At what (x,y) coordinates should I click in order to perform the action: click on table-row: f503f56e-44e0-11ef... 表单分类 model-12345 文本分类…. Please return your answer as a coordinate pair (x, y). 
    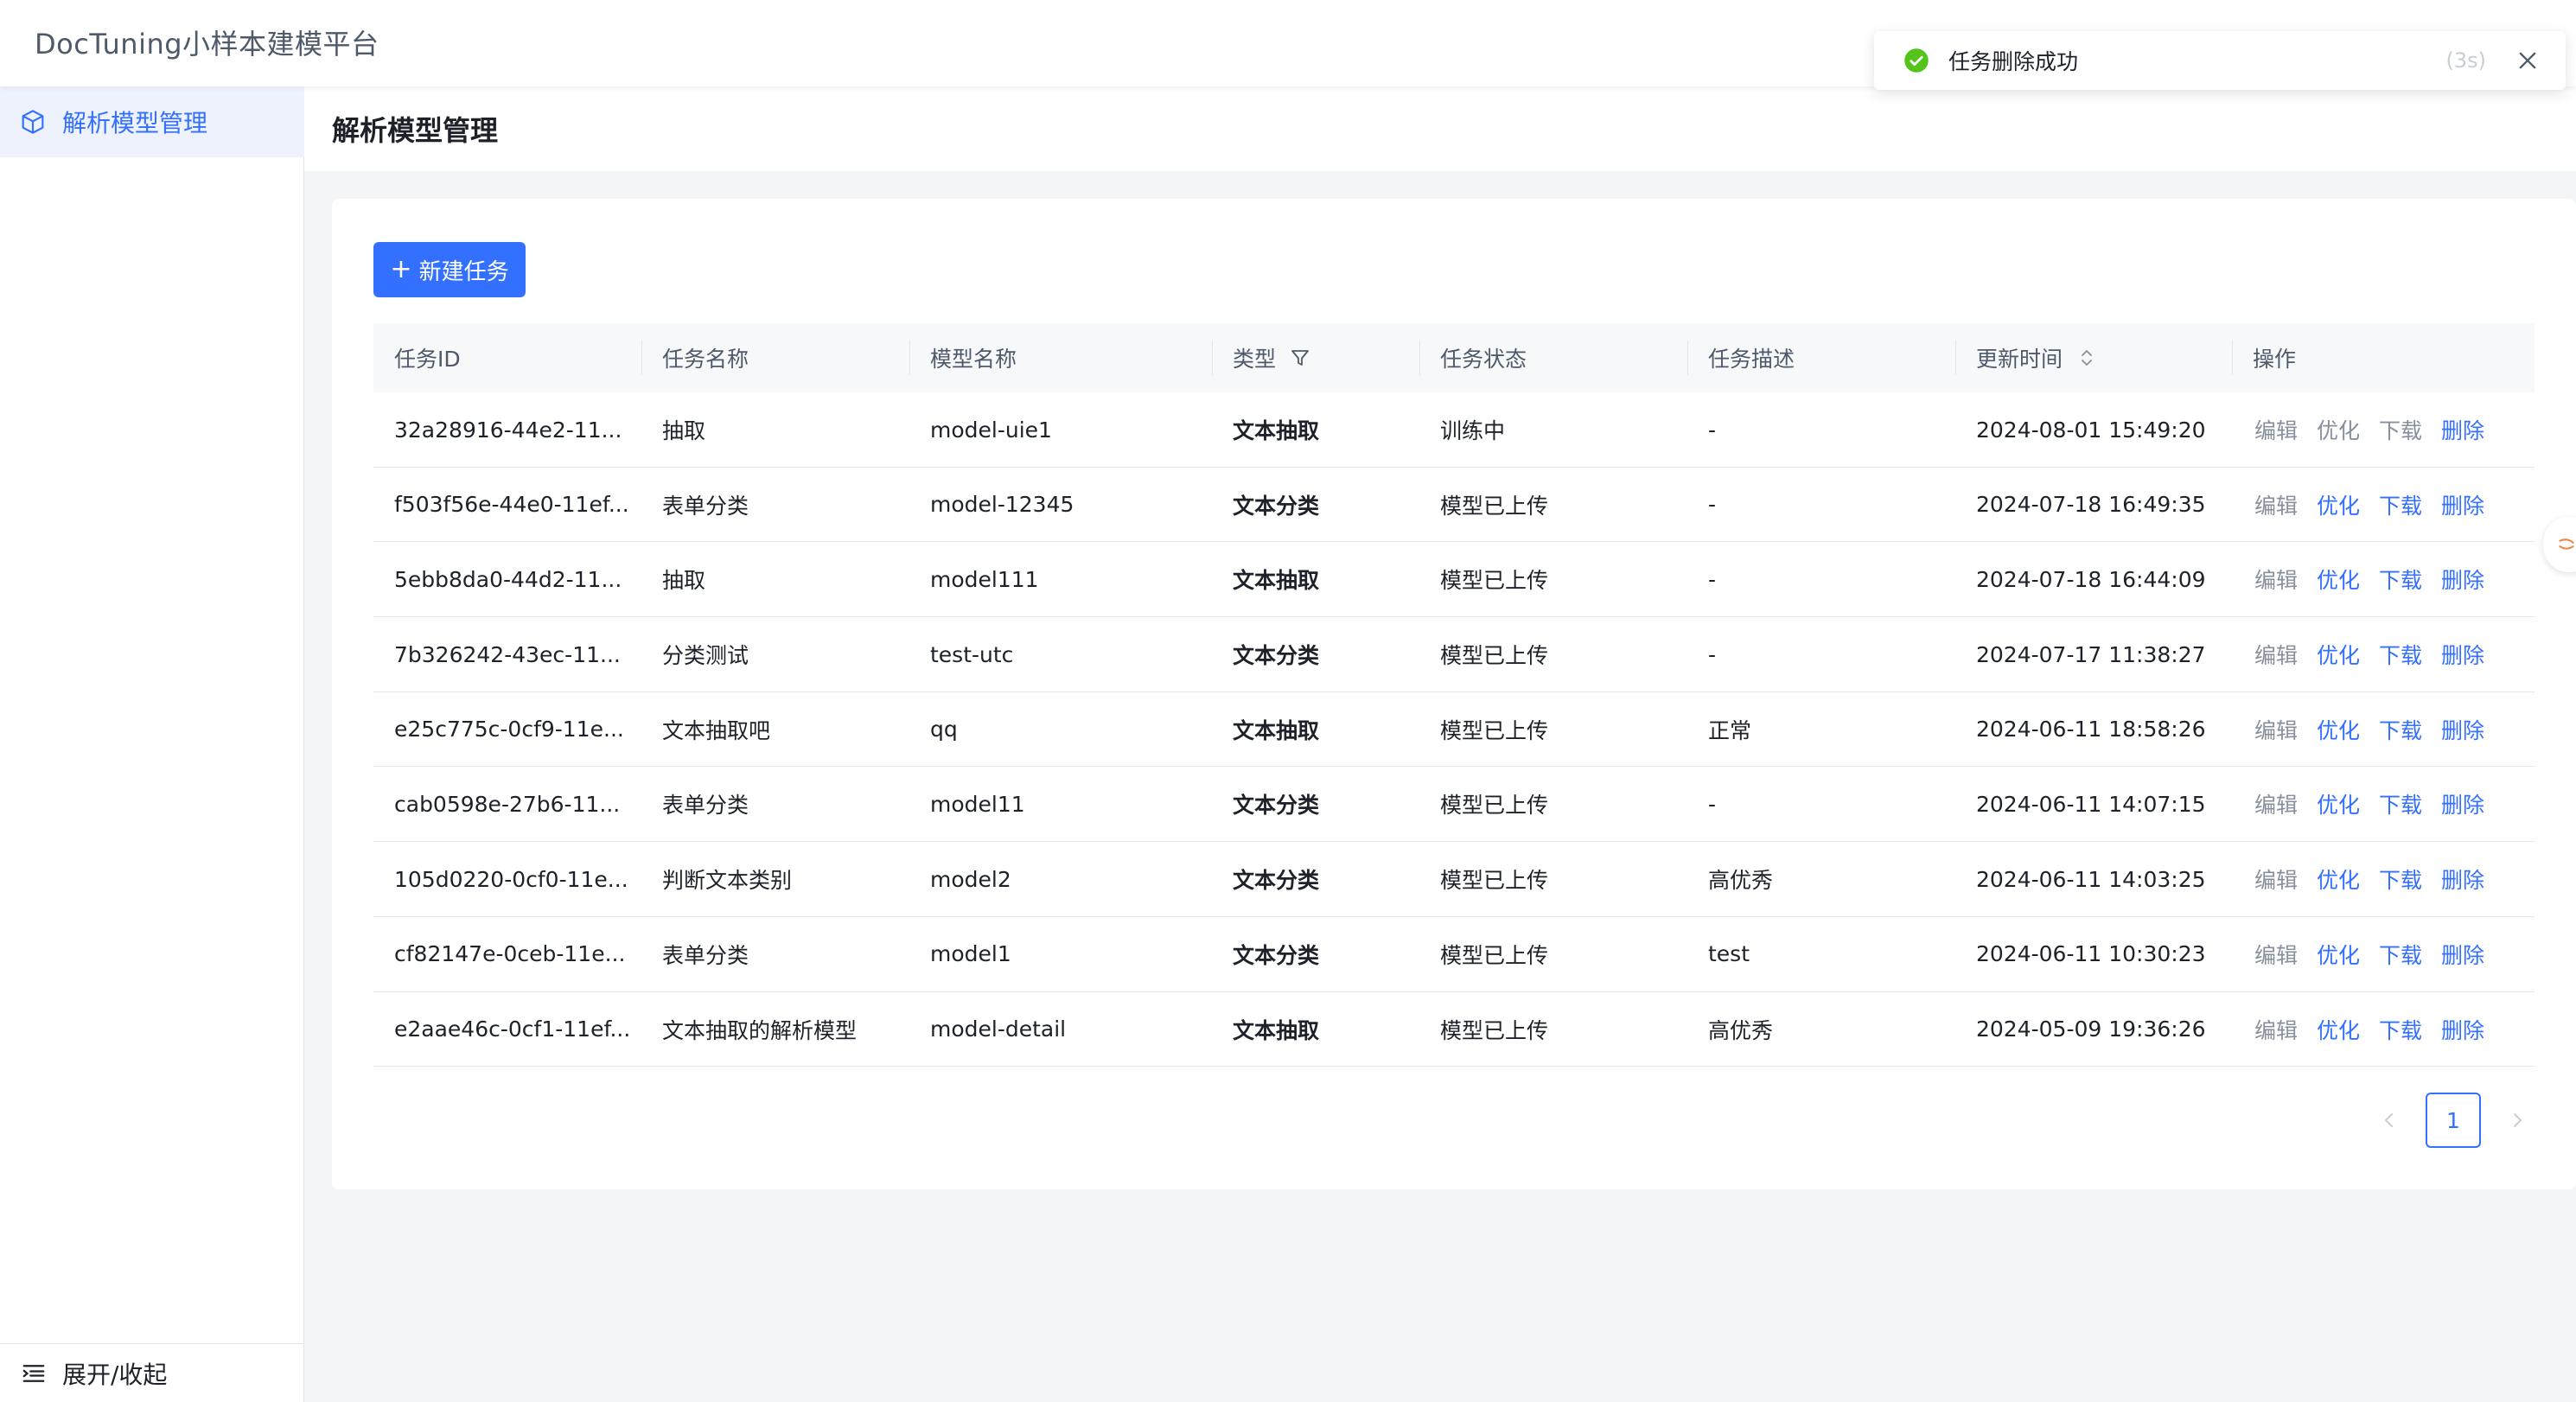
    Looking at the image, I should click on (1454, 505).